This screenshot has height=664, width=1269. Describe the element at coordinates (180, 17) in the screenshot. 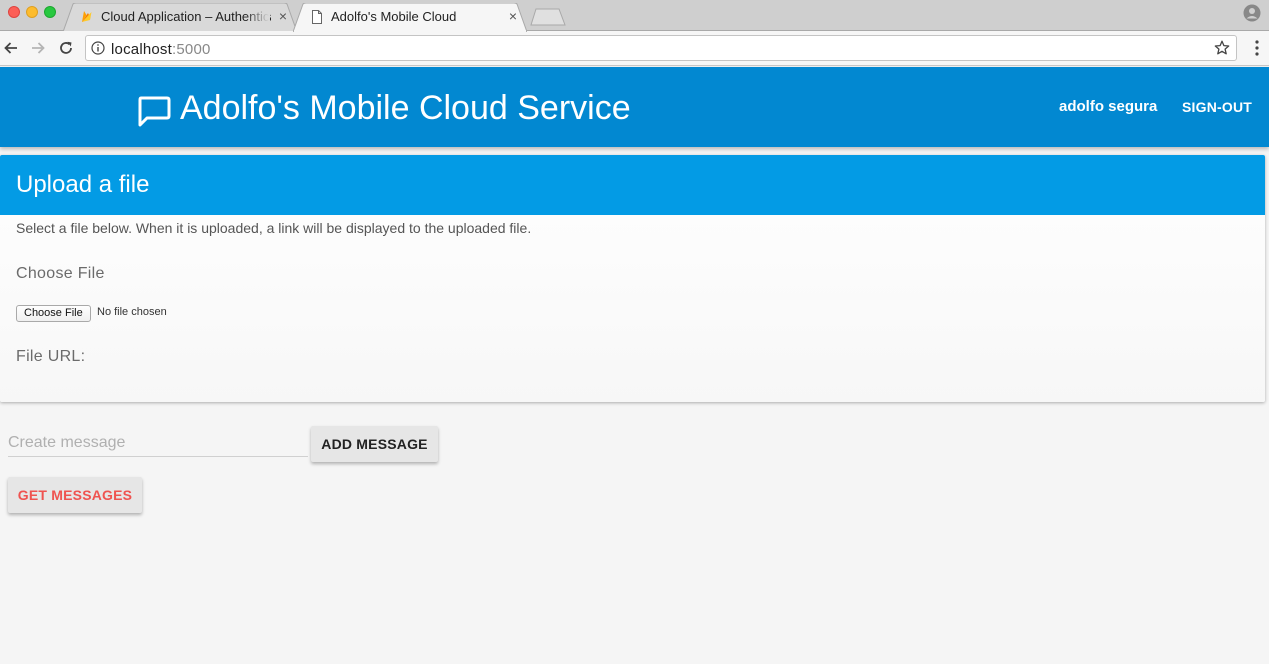

I see `browser-tab-authentication: Cloud Application – Authentica ×` at that location.